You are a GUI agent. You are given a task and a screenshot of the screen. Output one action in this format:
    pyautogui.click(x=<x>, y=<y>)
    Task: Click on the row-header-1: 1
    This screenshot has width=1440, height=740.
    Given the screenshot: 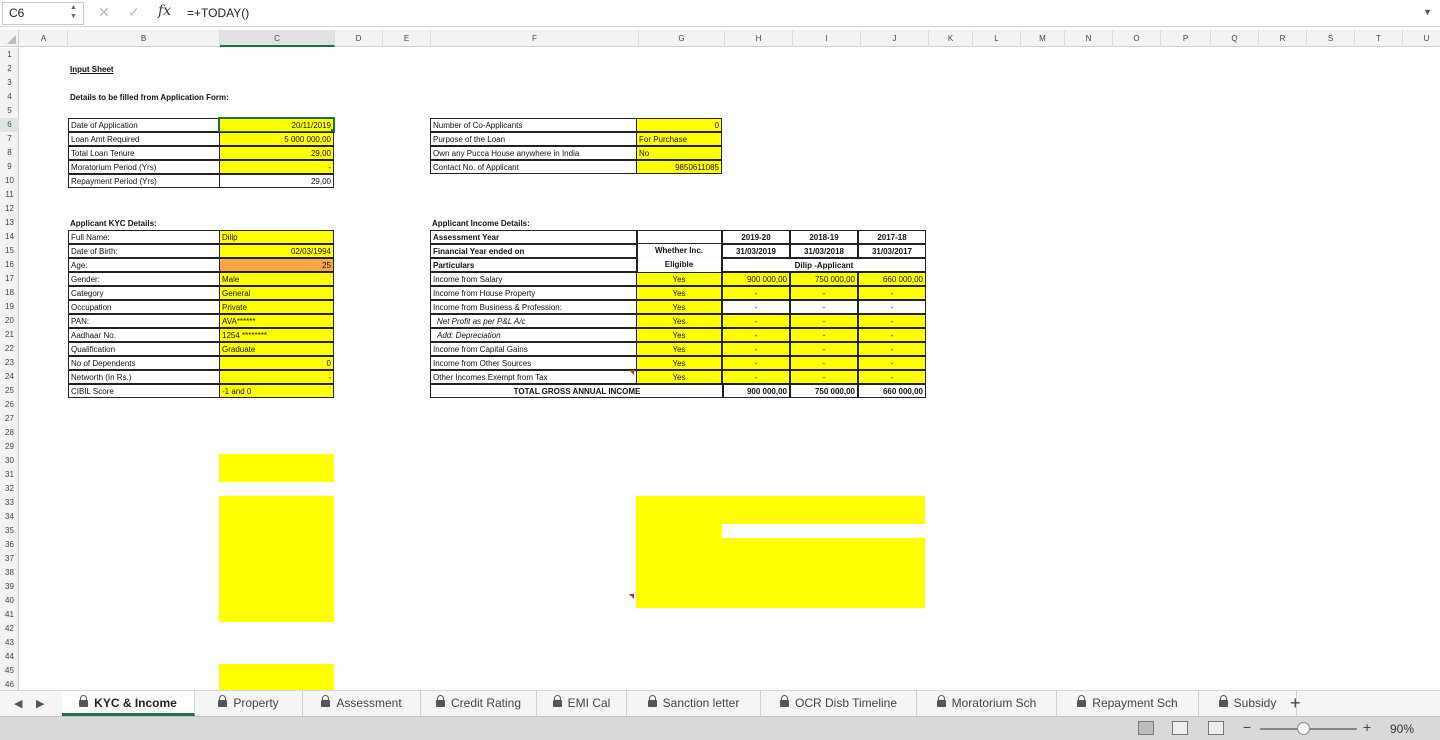 What is the action you would take?
    pyautogui.click(x=9, y=55)
    